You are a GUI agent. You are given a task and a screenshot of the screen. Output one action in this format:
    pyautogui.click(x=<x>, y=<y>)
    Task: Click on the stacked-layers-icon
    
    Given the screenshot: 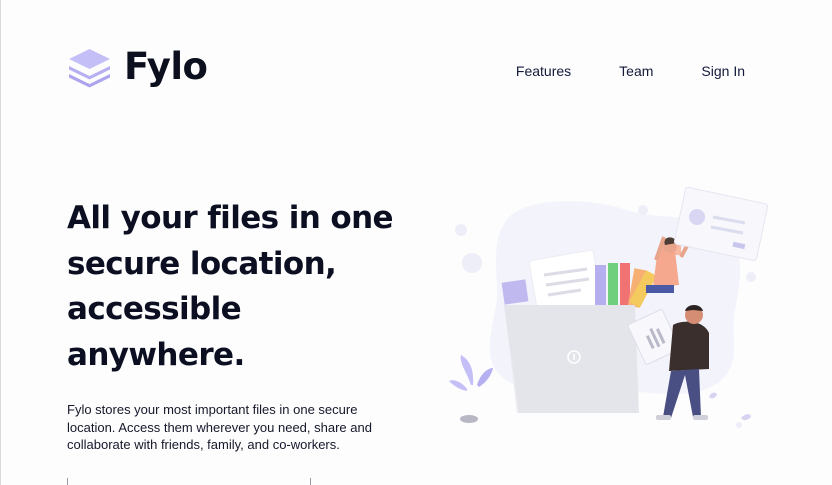 What is the action you would take?
    pyautogui.click(x=89, y=68)
    